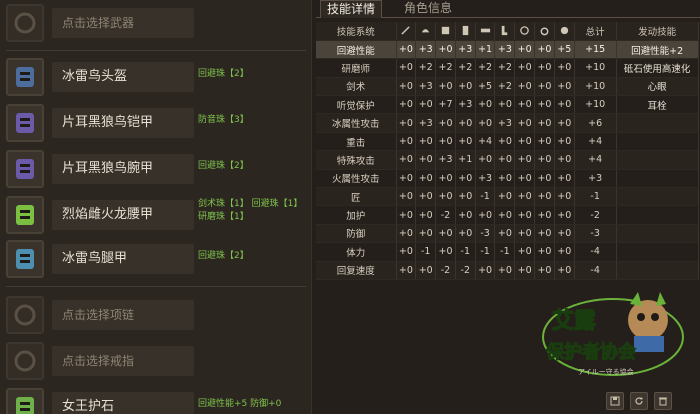 This screenshot has width=700, height=414. I want to click on table-row: 匠 +0 +0 +0 +0 -1 +0 +0 +0 +0 -1, so click(507, 197).